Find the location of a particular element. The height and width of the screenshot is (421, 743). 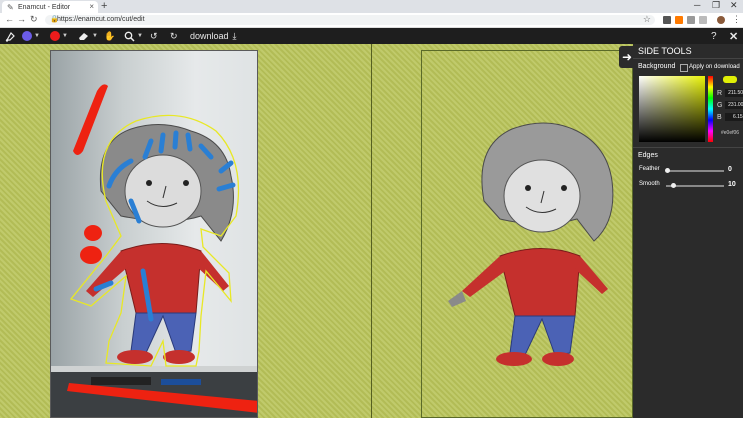

maximize-icon: ❐ is located at coordinates (716, 5).